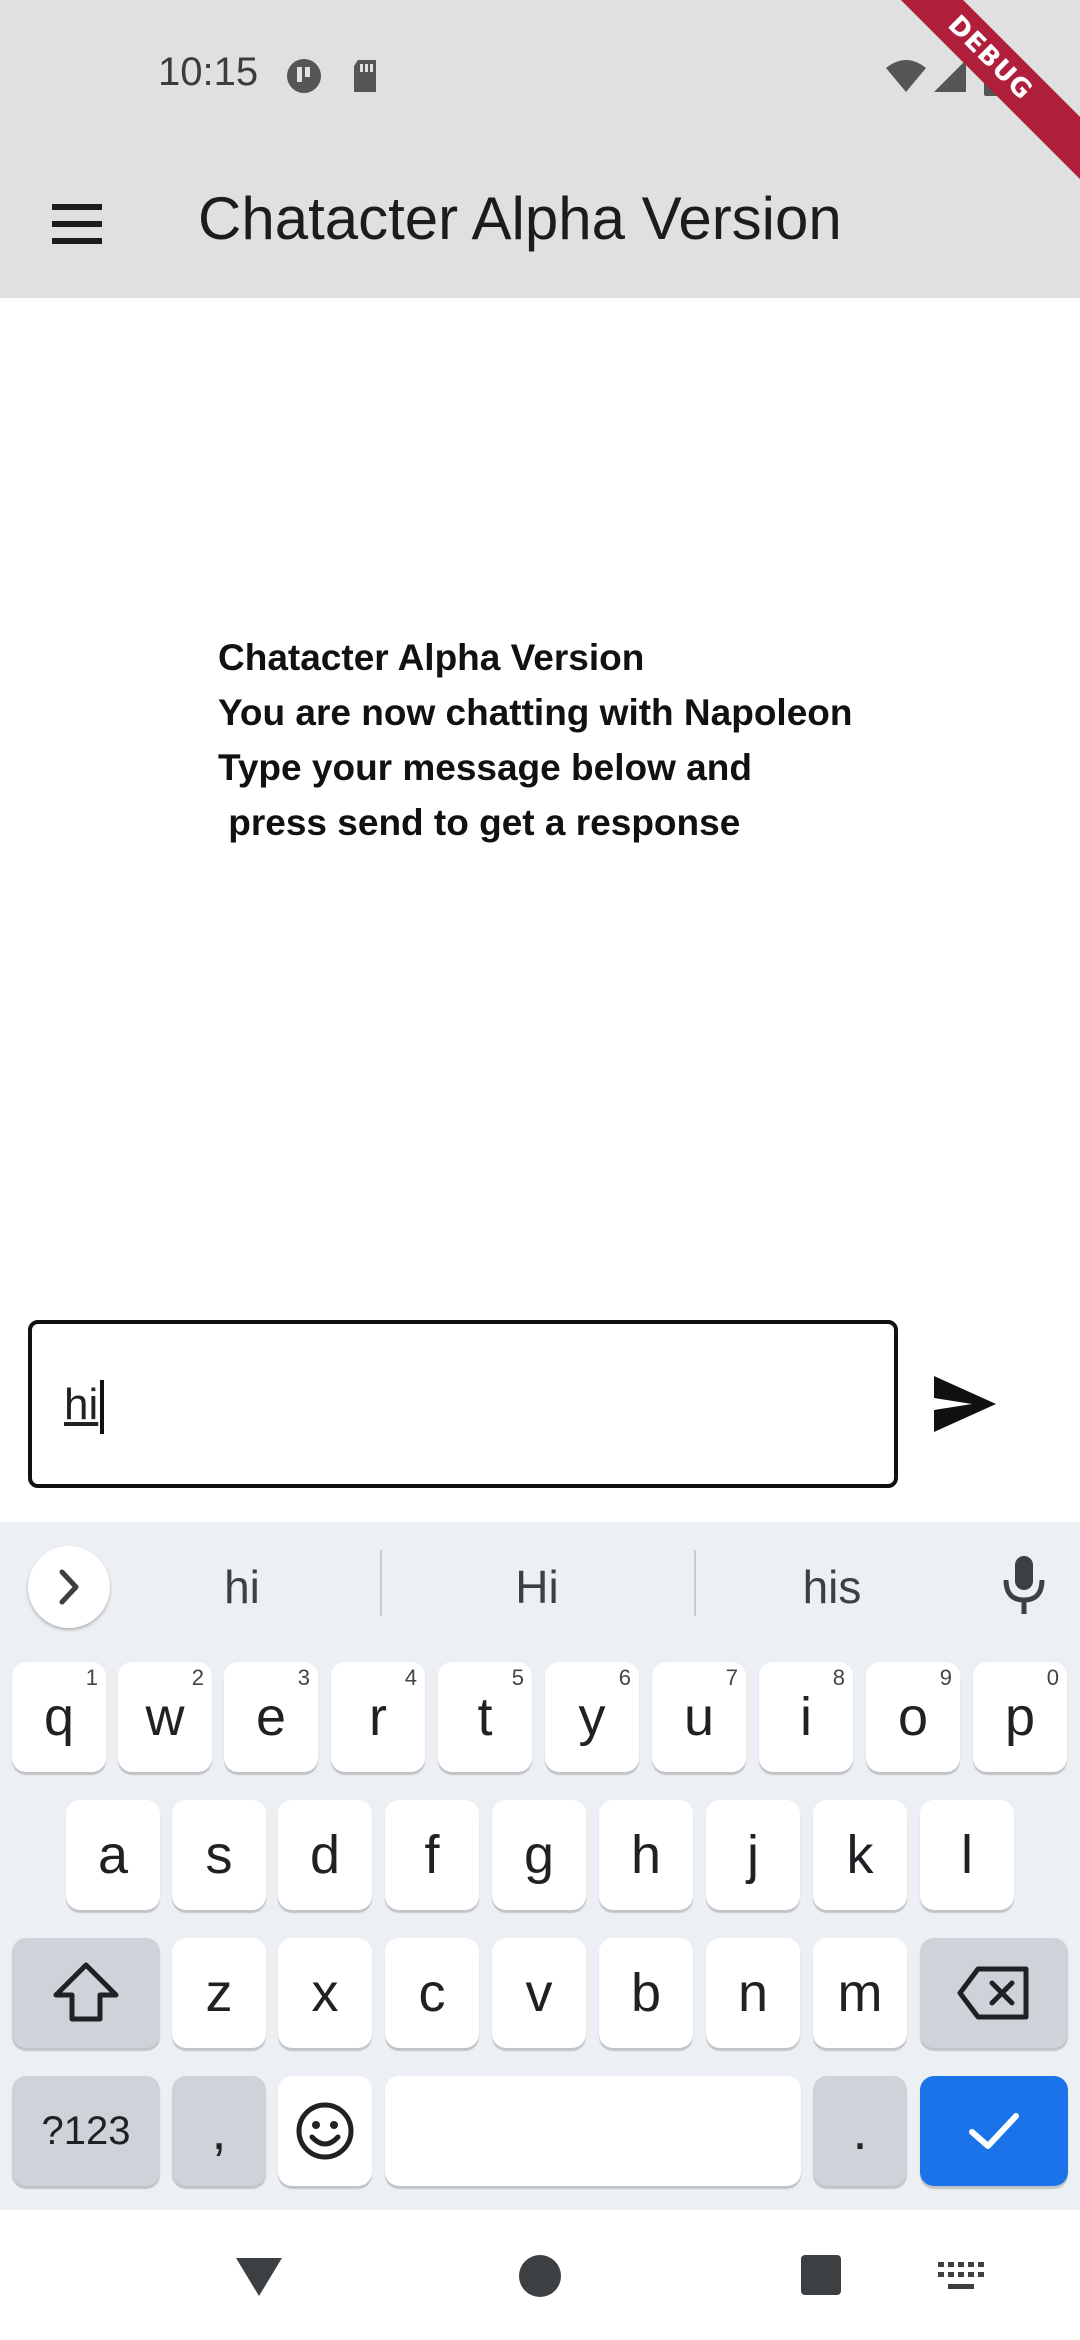  I want to click on key-label: p, so click(1020, 1717).